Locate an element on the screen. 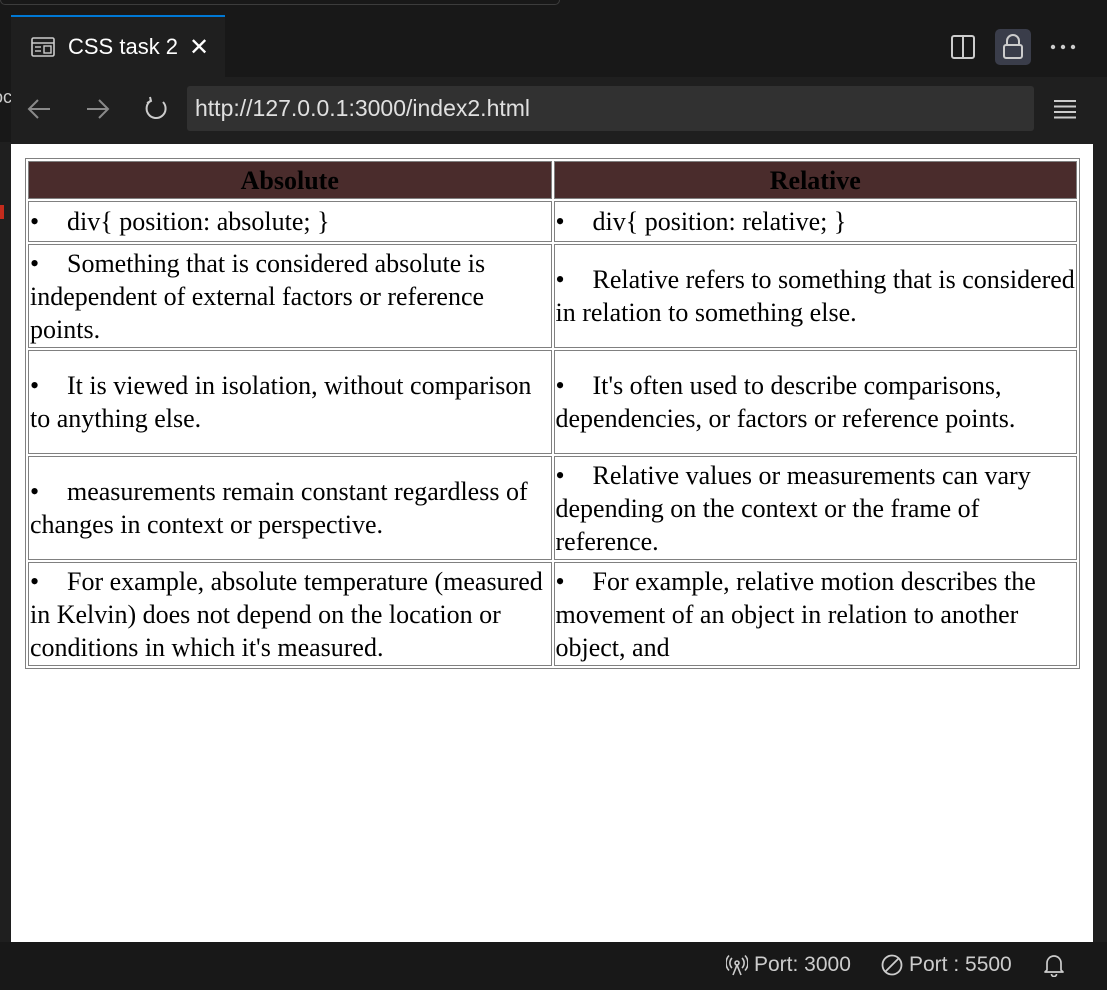 This screenshot has width=1107, height=990. table-cell: • div{ position: absolute; } is located at coordinates (290, 221).